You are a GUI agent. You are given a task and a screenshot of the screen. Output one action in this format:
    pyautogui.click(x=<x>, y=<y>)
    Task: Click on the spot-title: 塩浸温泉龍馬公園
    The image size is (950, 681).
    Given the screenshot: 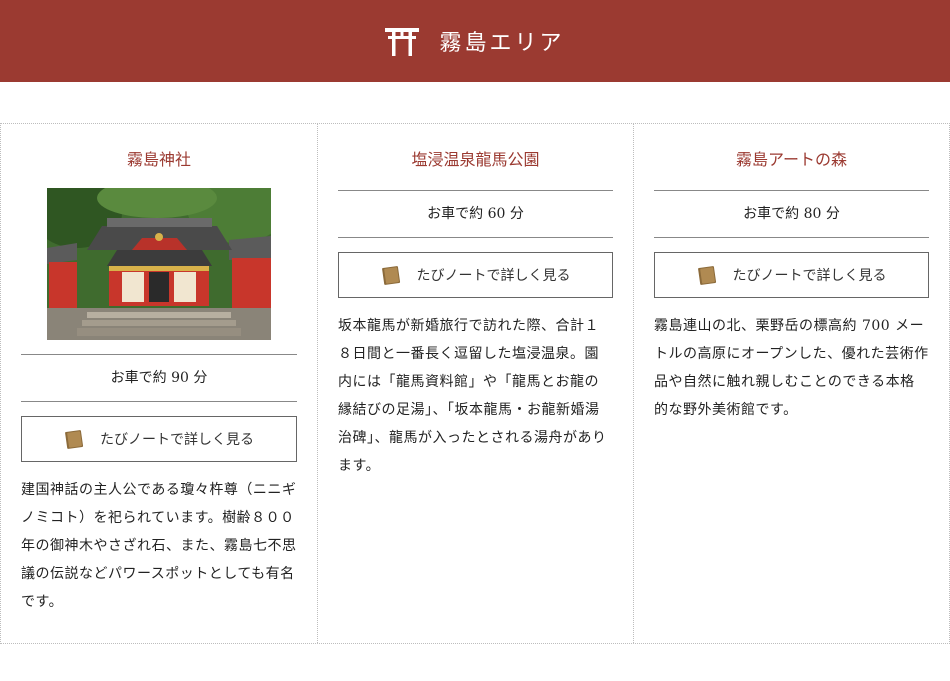 What is the action you would take?
    pyautogui.click(x=475, y=159)
    